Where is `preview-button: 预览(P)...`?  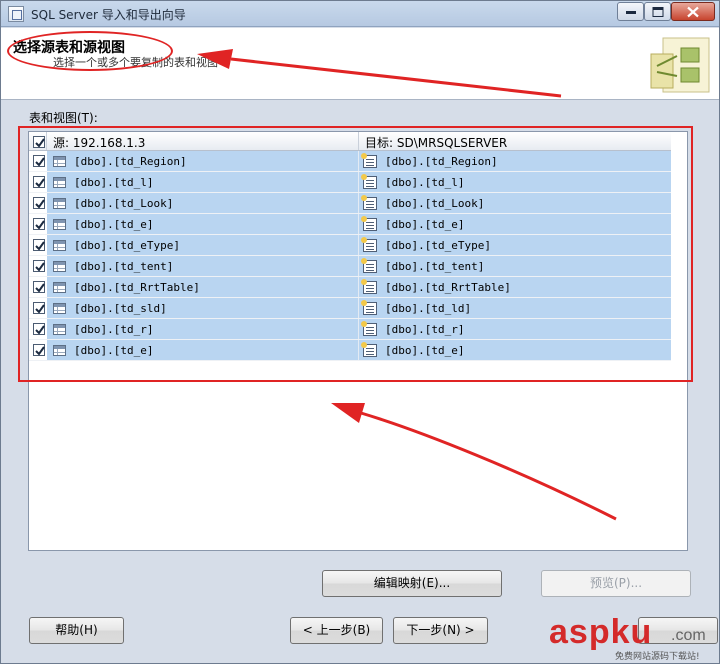 preview-button: 预览(P)... is located at coordinates (616, 583).